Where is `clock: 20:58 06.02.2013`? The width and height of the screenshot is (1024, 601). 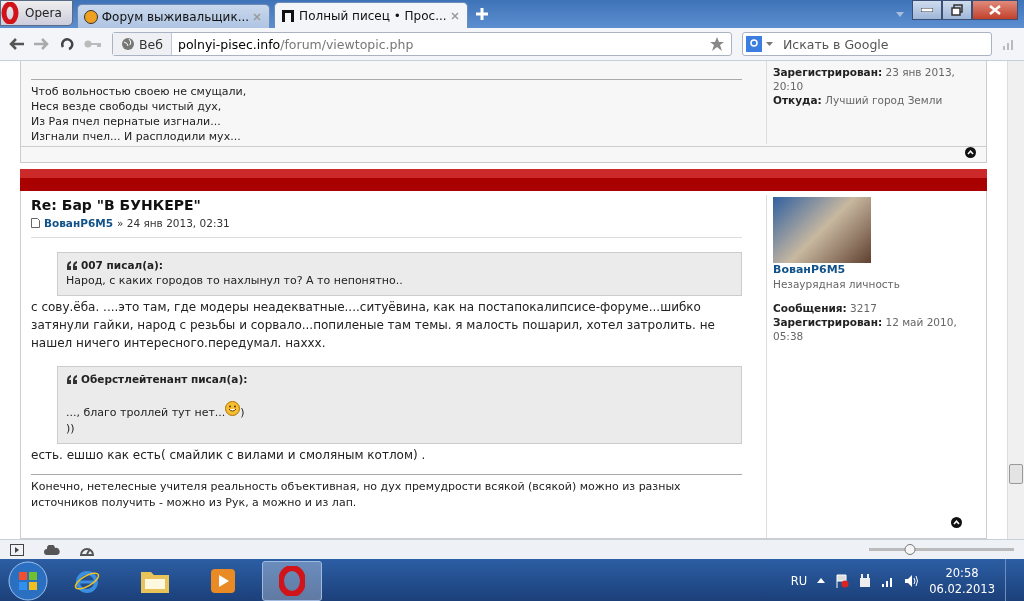
clock: 20:58 06.02.2013 is located at coordinates (962, 580).